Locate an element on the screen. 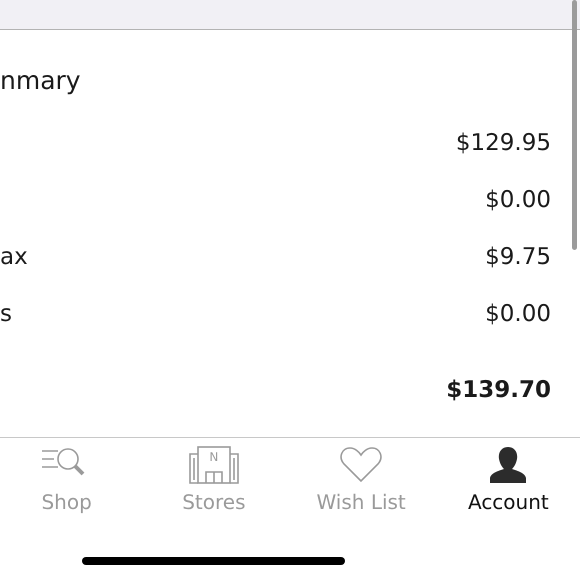  tab: Wish List is located at coordinates (361, 478).